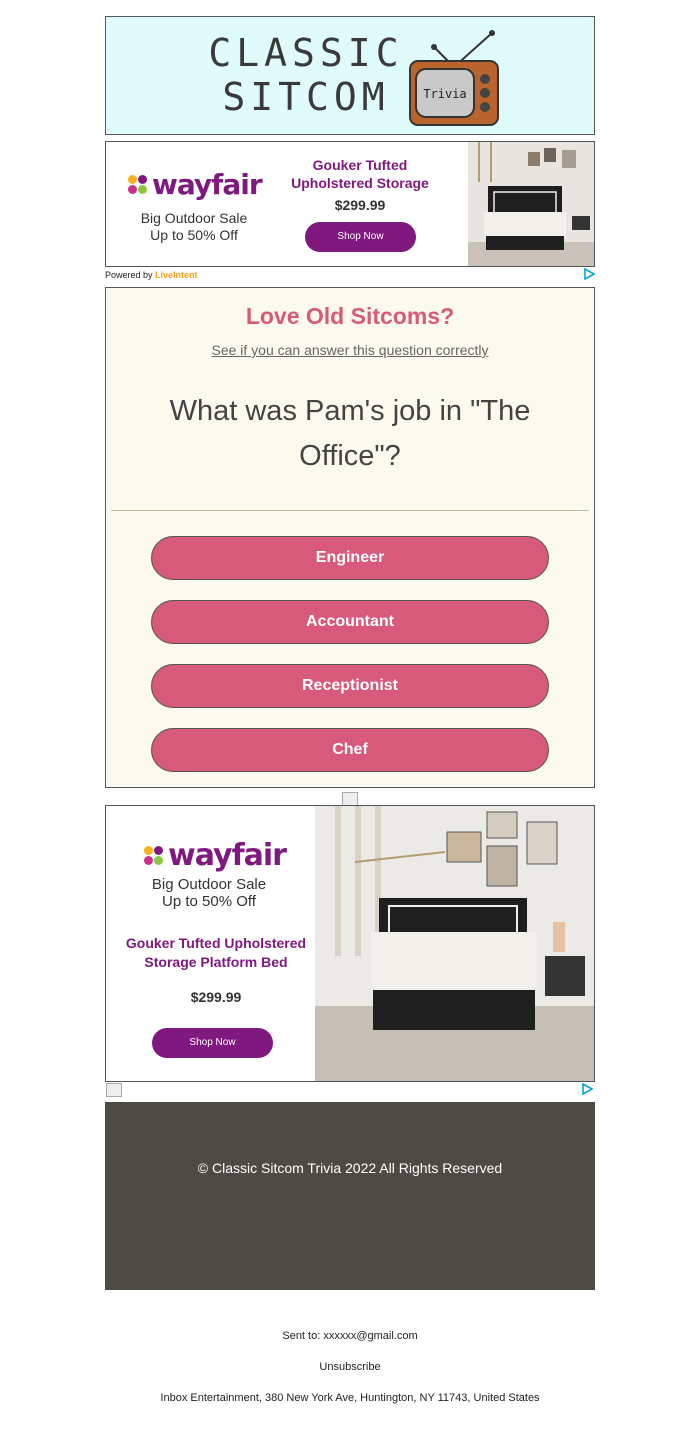 This screenshot has width=700, height=1444. I want to click on site-logo-text: CLASSIC SITCOM, so click(306, 75).